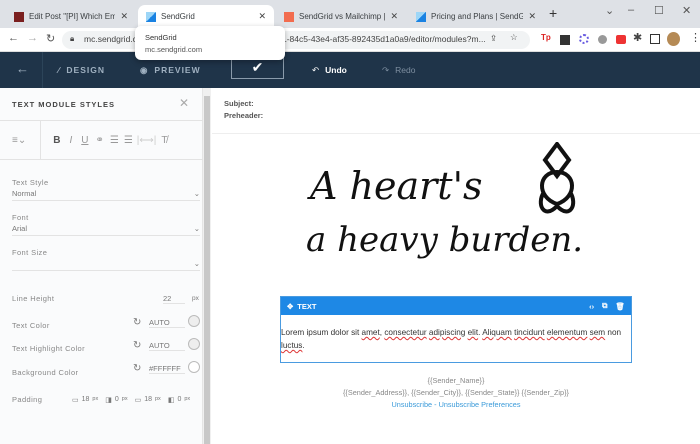 The height and width of the screenshot is (444, 700). What do you see at coordinates (179, 400) in the screenshot?
I see `padding-left-input: 0` at bounding box center [179, 400].